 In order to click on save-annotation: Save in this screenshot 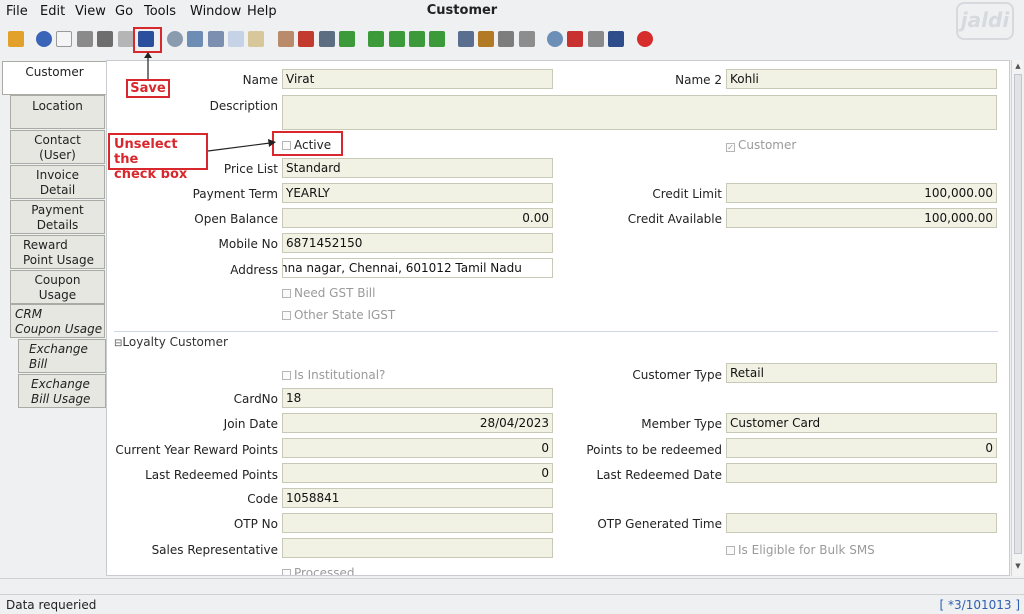, I will do `click(148, 88)`.